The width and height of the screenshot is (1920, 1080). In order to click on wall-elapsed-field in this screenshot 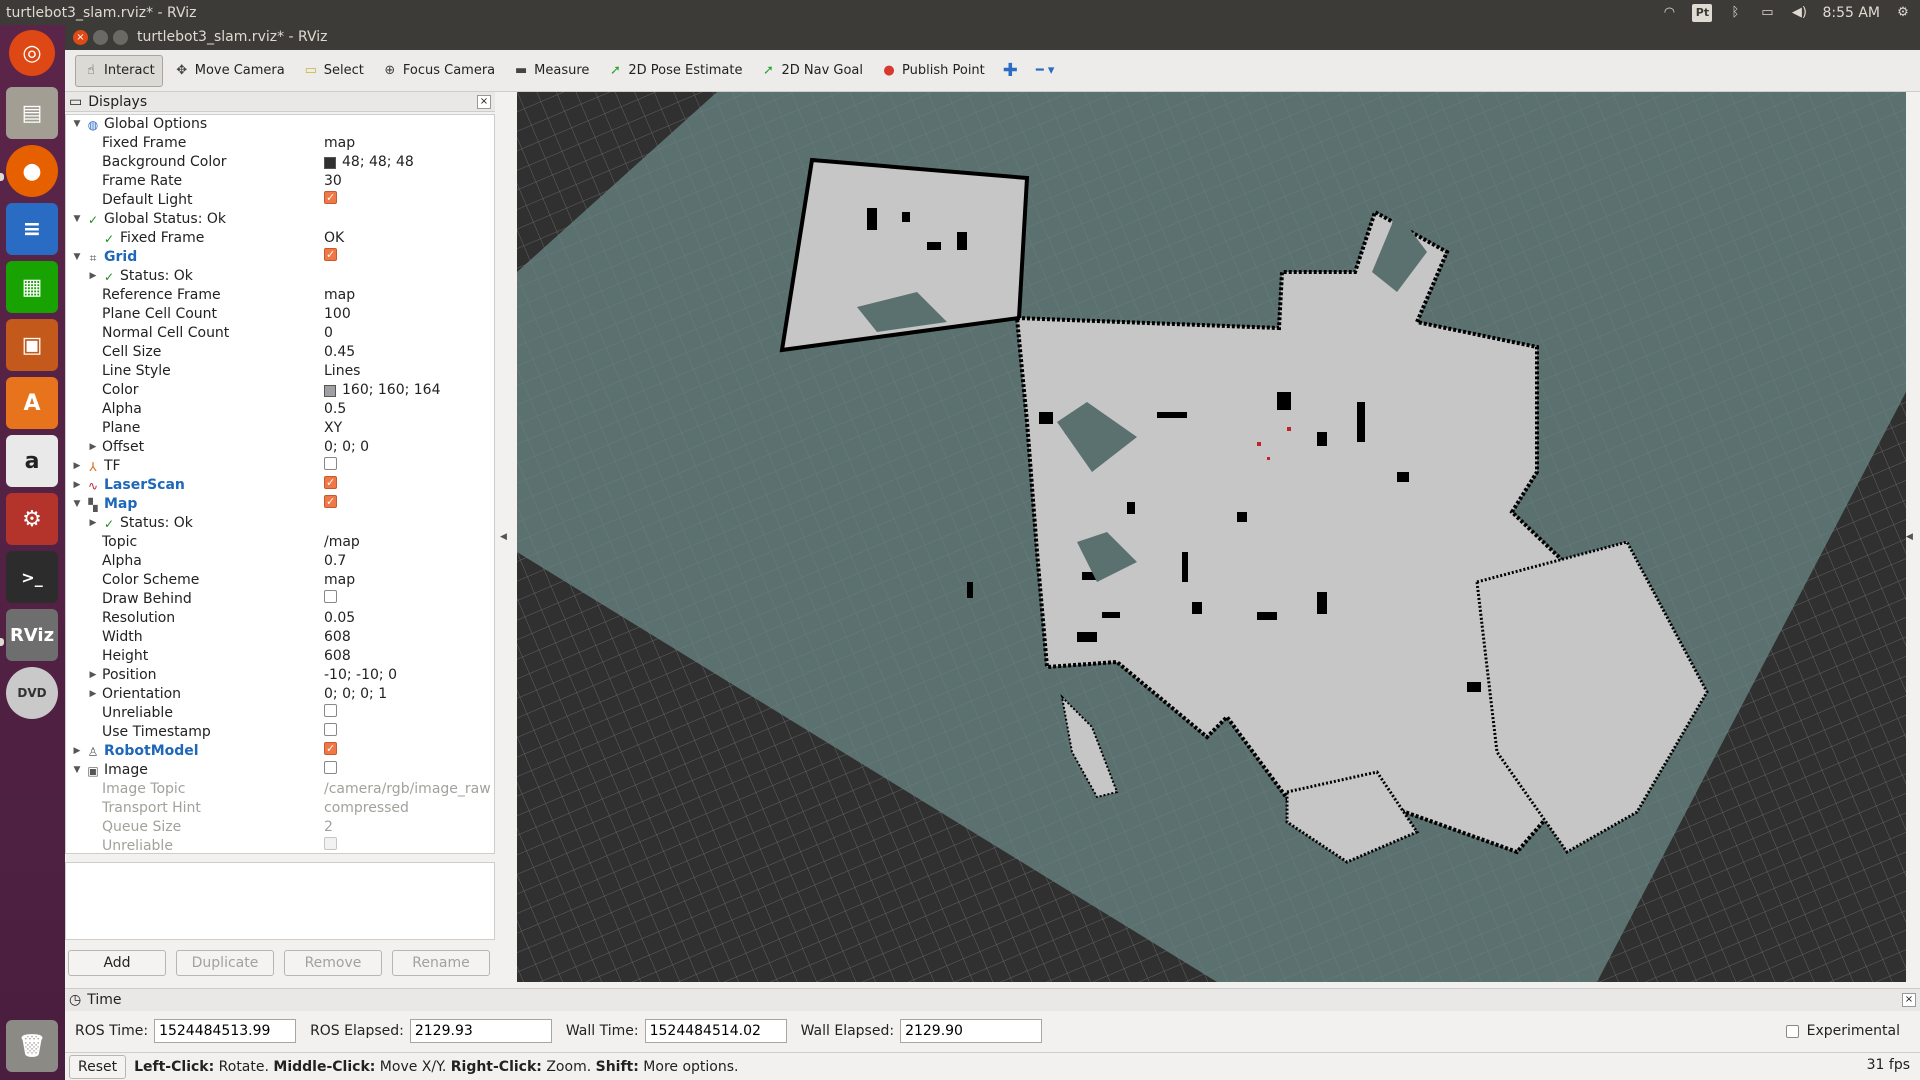, I will do `click(971, 1031)`.